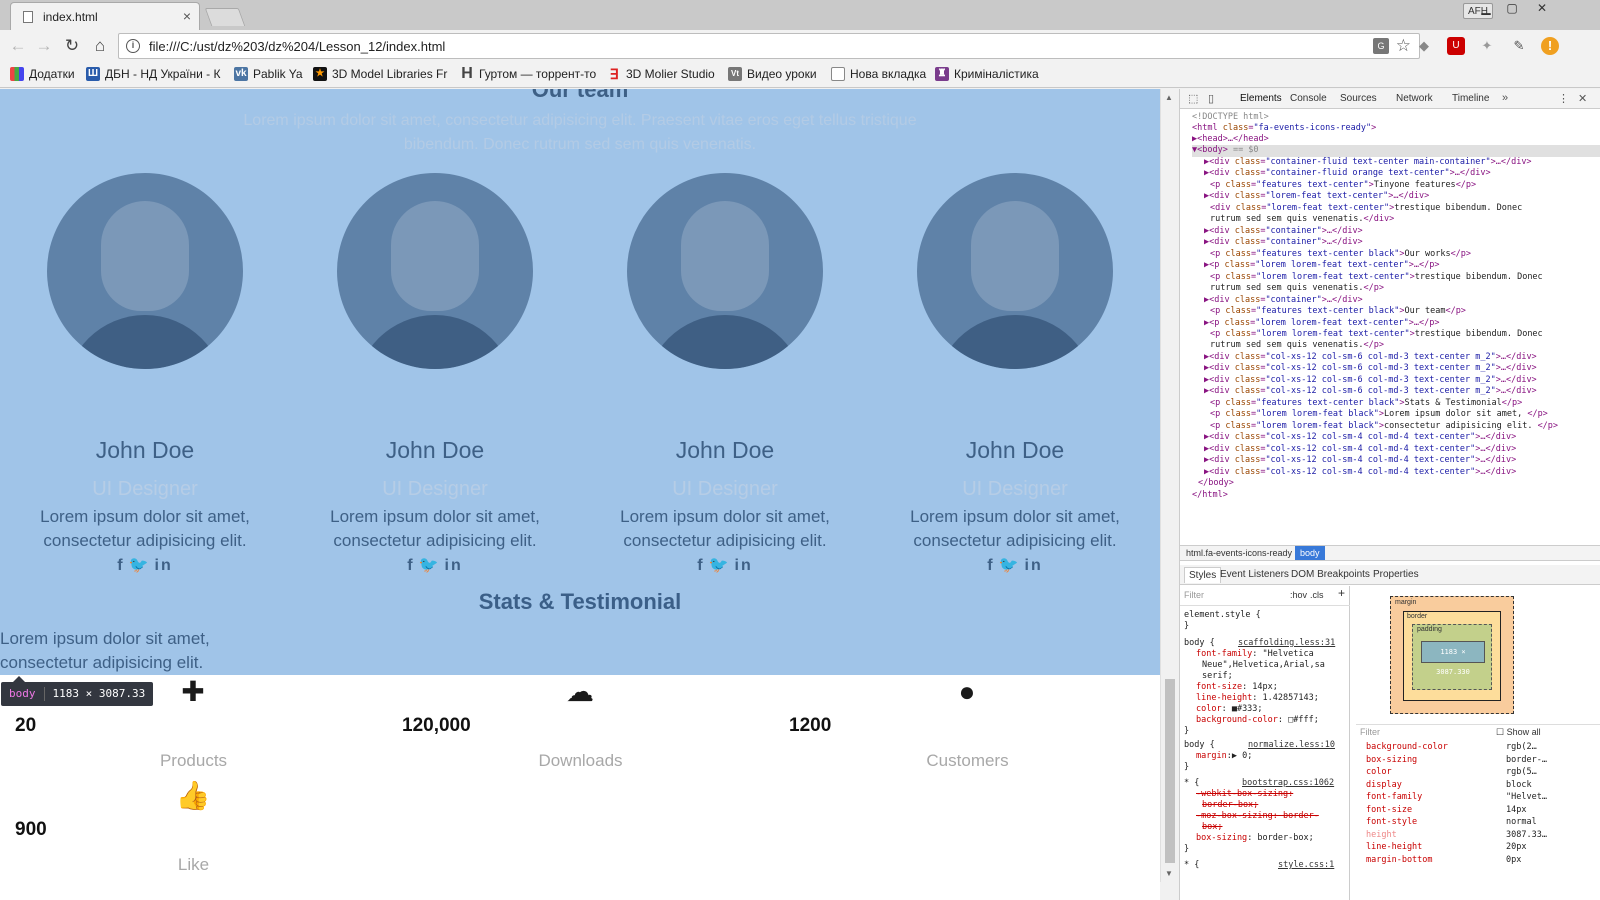 This screenshot has width=1600, height=900. I want to click on stat-label: Like, so click(193, 864).